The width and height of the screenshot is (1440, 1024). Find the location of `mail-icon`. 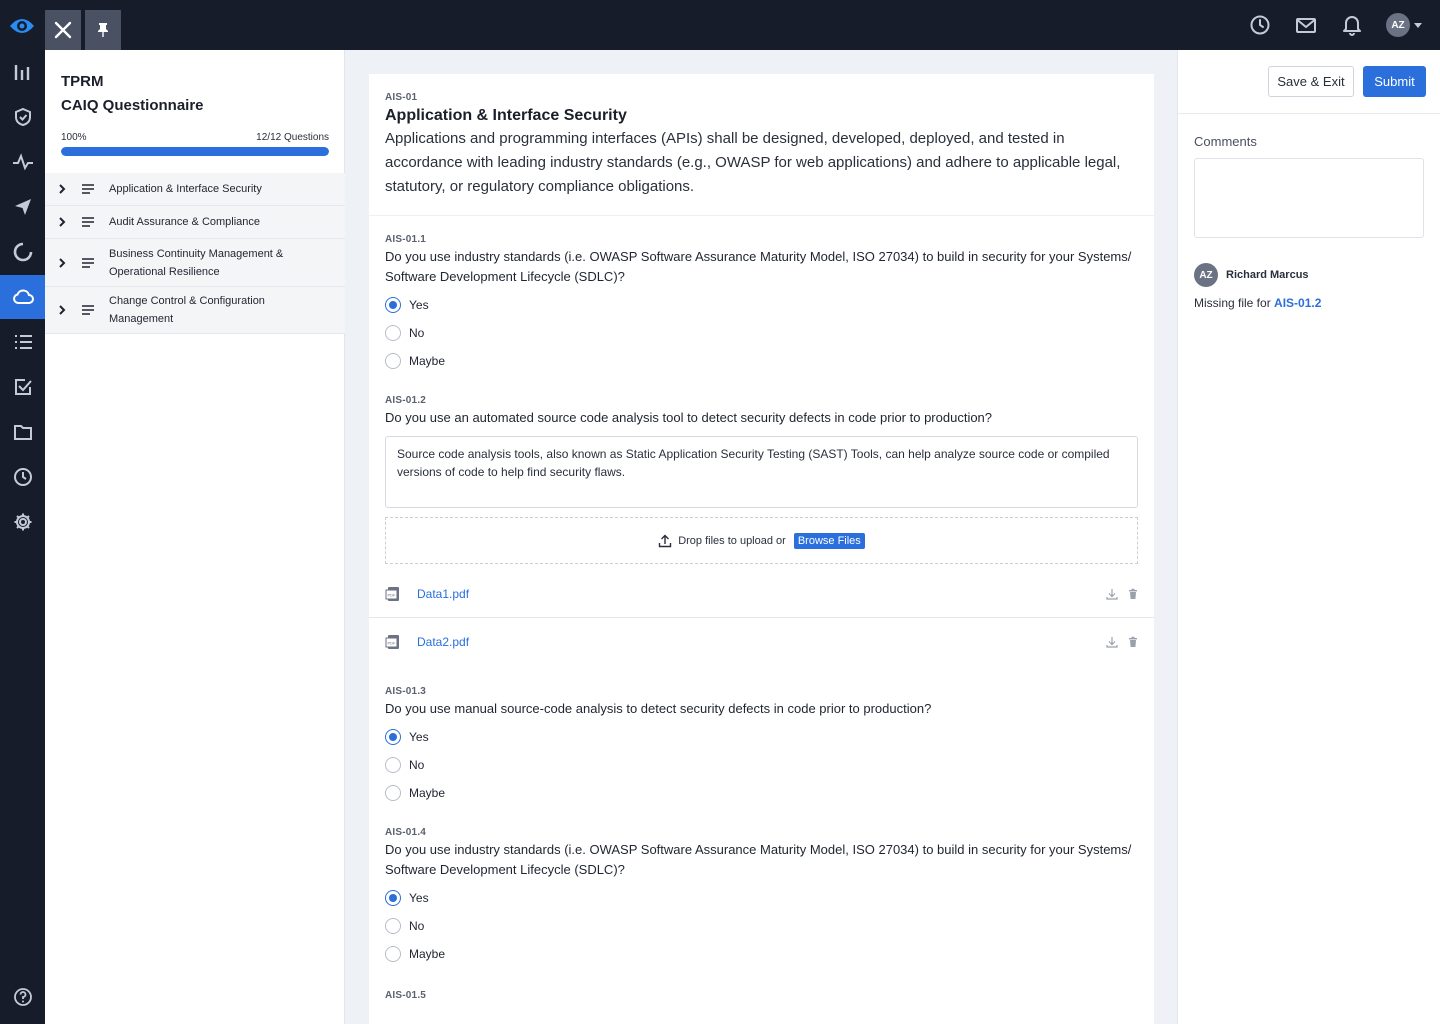

mail-icon is located at coordinates (1306, 25).